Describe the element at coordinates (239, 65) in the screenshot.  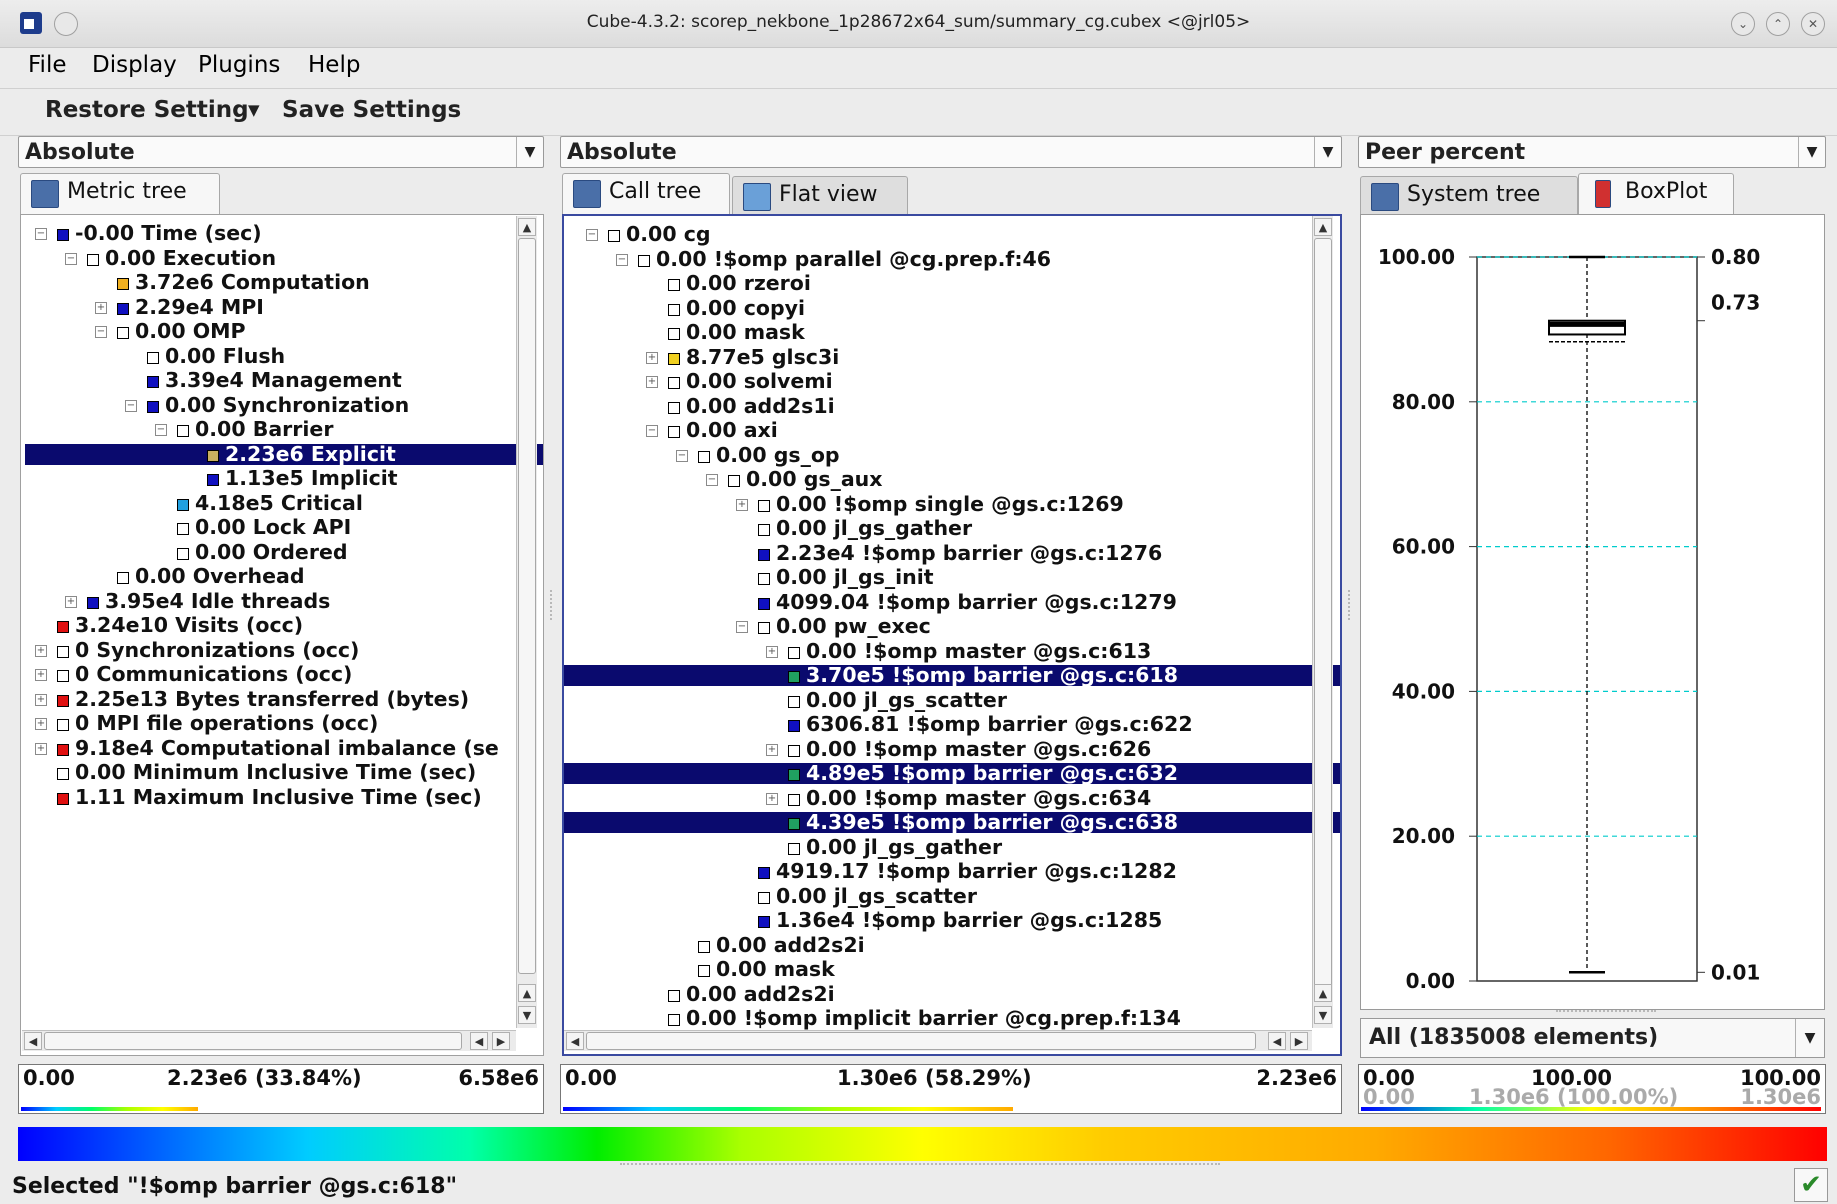
I see `menu-plugins: Plugins` at that location.